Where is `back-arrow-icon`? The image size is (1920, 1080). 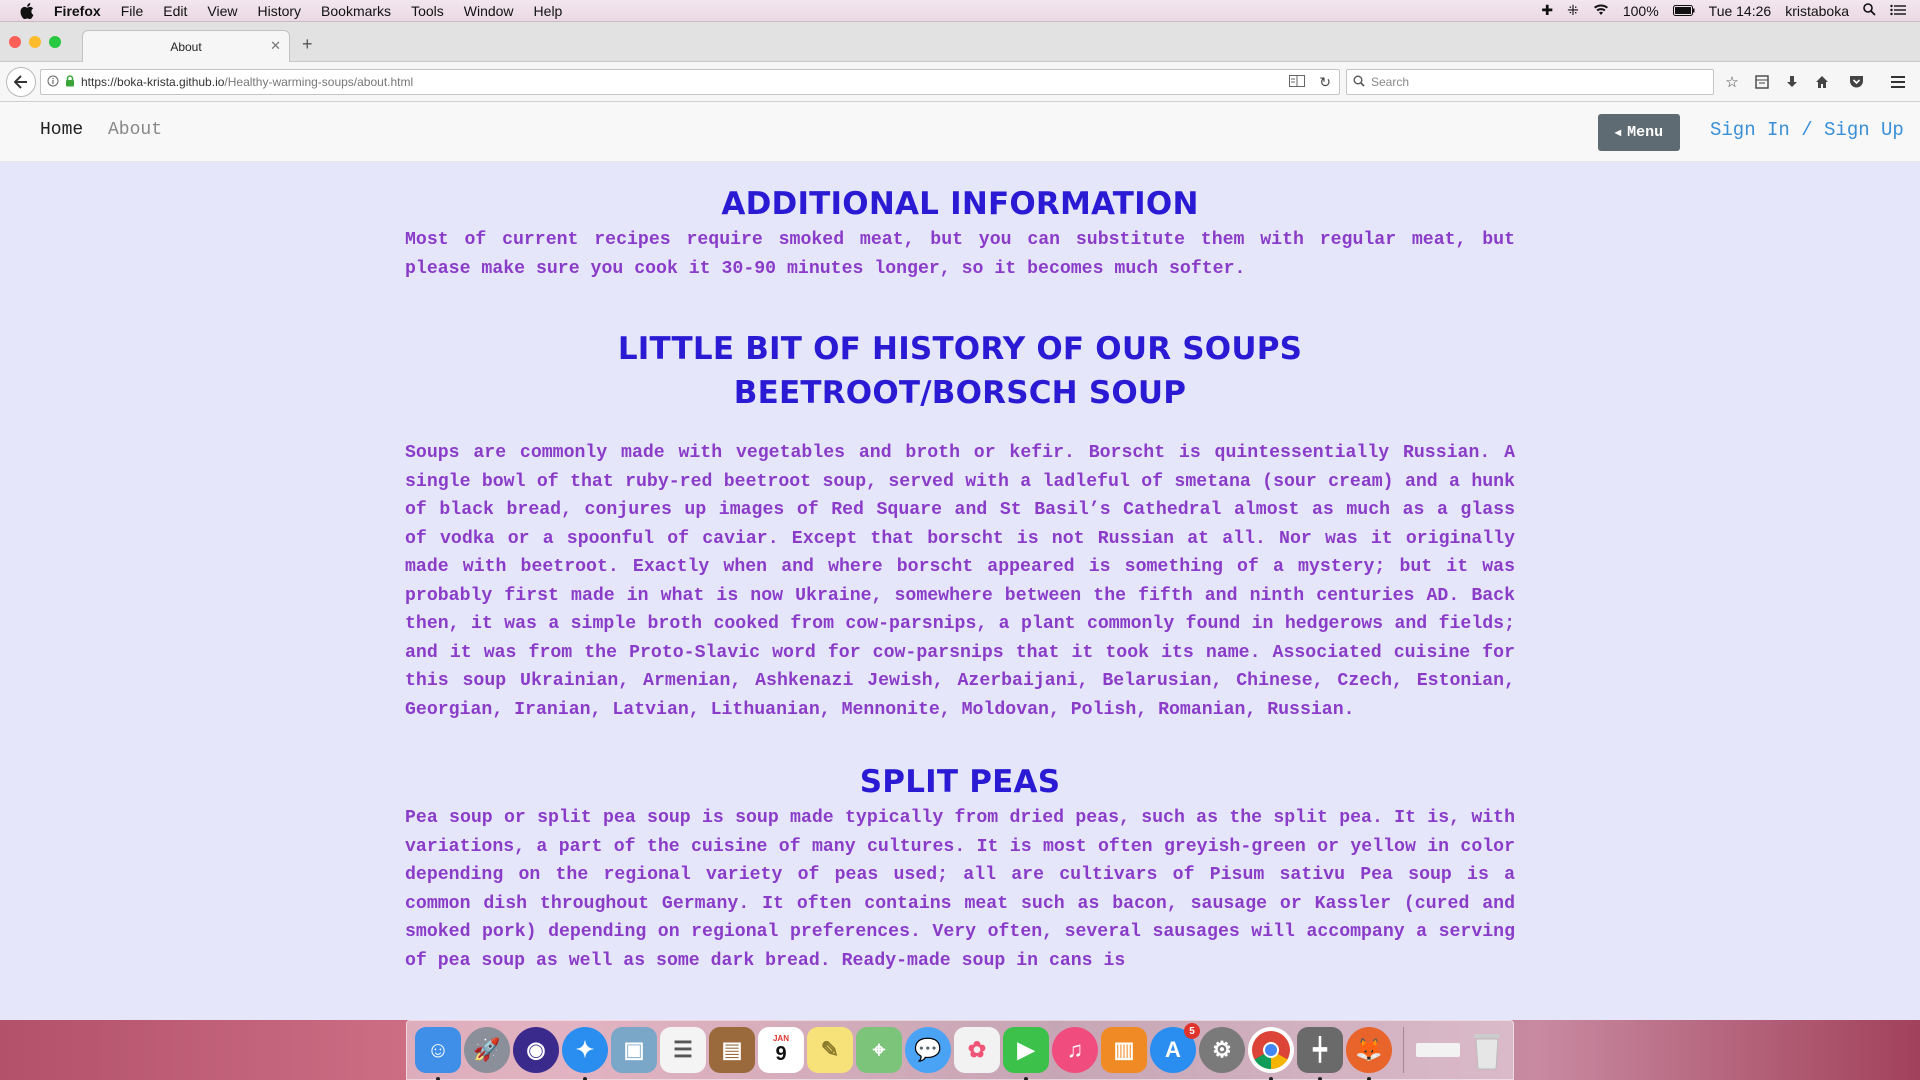
back-arrow-icon is located at coordinates (20, 82).